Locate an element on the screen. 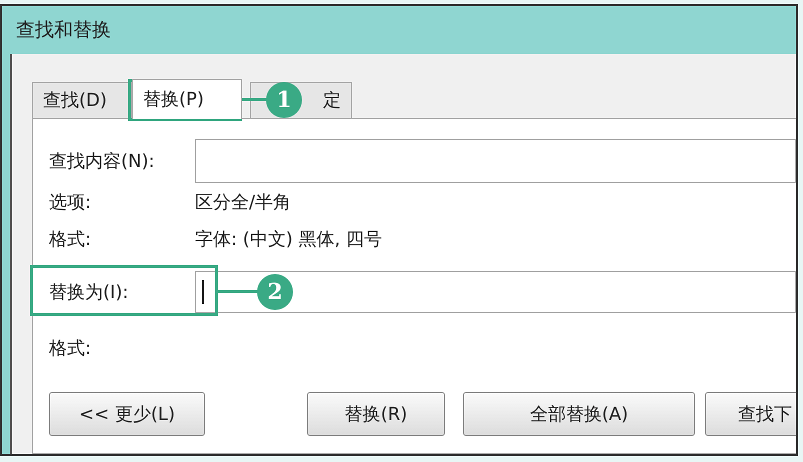  find-field is located at coordinates (495, 161).